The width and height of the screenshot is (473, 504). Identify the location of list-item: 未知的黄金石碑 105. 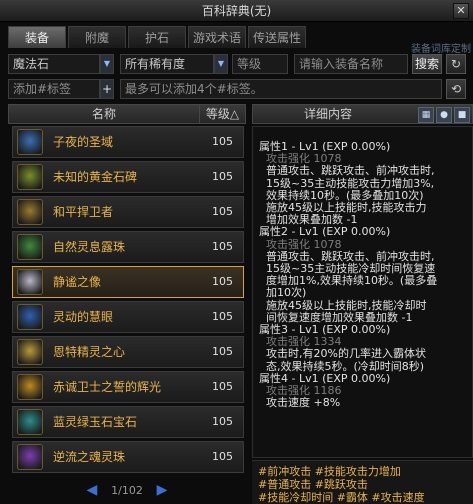
(128, 177).